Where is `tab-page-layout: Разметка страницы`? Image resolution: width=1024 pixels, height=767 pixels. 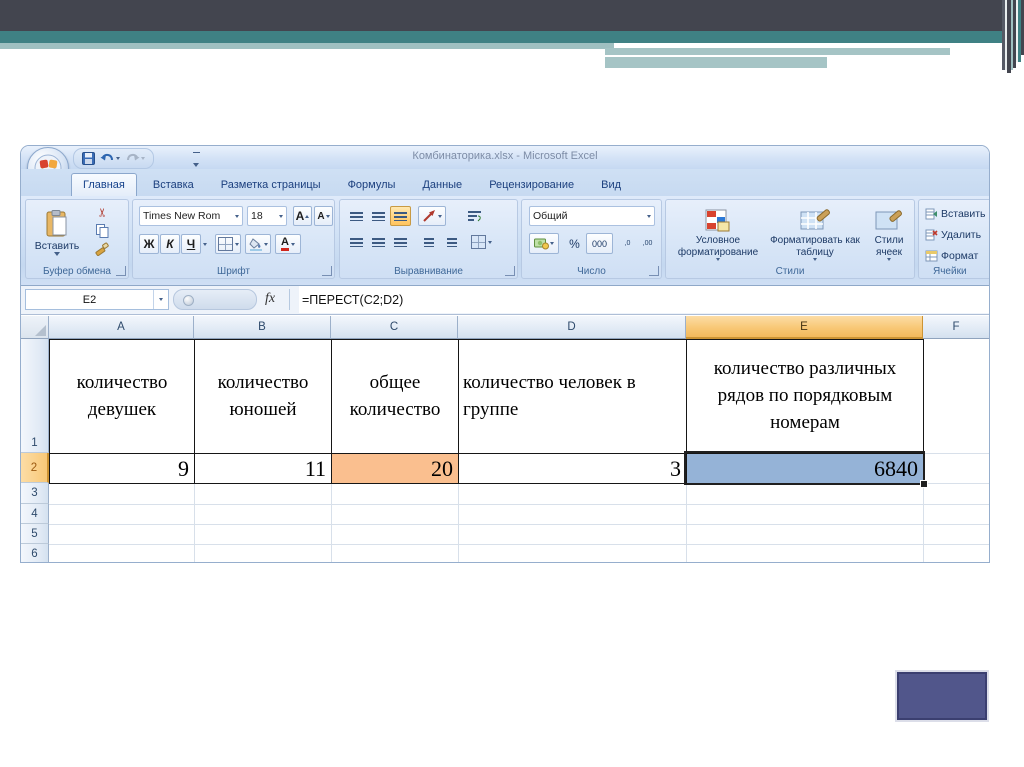 tab-page-layout: Разметка страницы is located at coordinates (271, 185).